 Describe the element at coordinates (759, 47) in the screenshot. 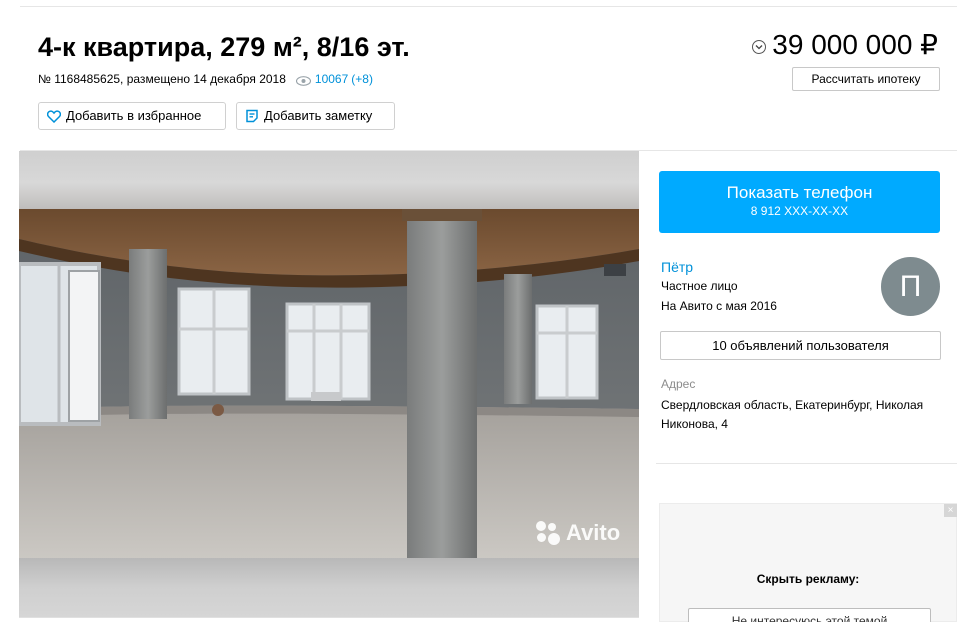

I see `chevron-down-icon` at that location.